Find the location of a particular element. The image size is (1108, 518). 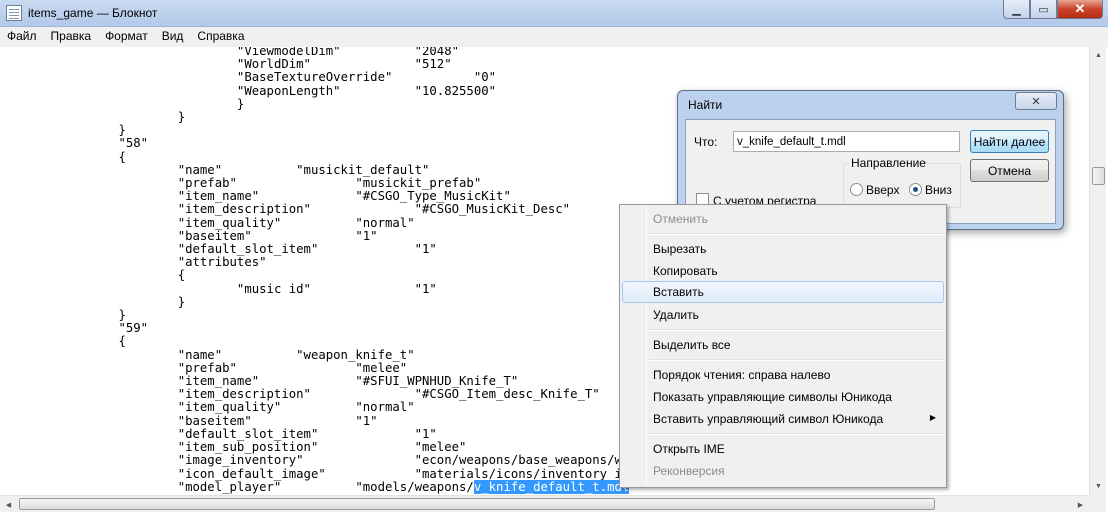

text-line: "prefab" "musickit_prefab" is located at coordinates (241, 183).